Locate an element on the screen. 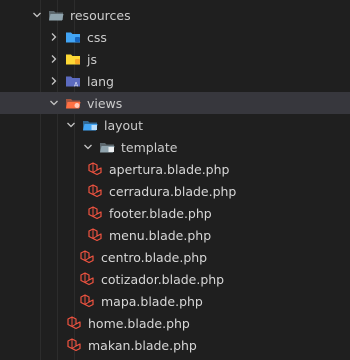 This screenshot has height=360, width=350. folder-open-icon is located at coordinates (56, 15).